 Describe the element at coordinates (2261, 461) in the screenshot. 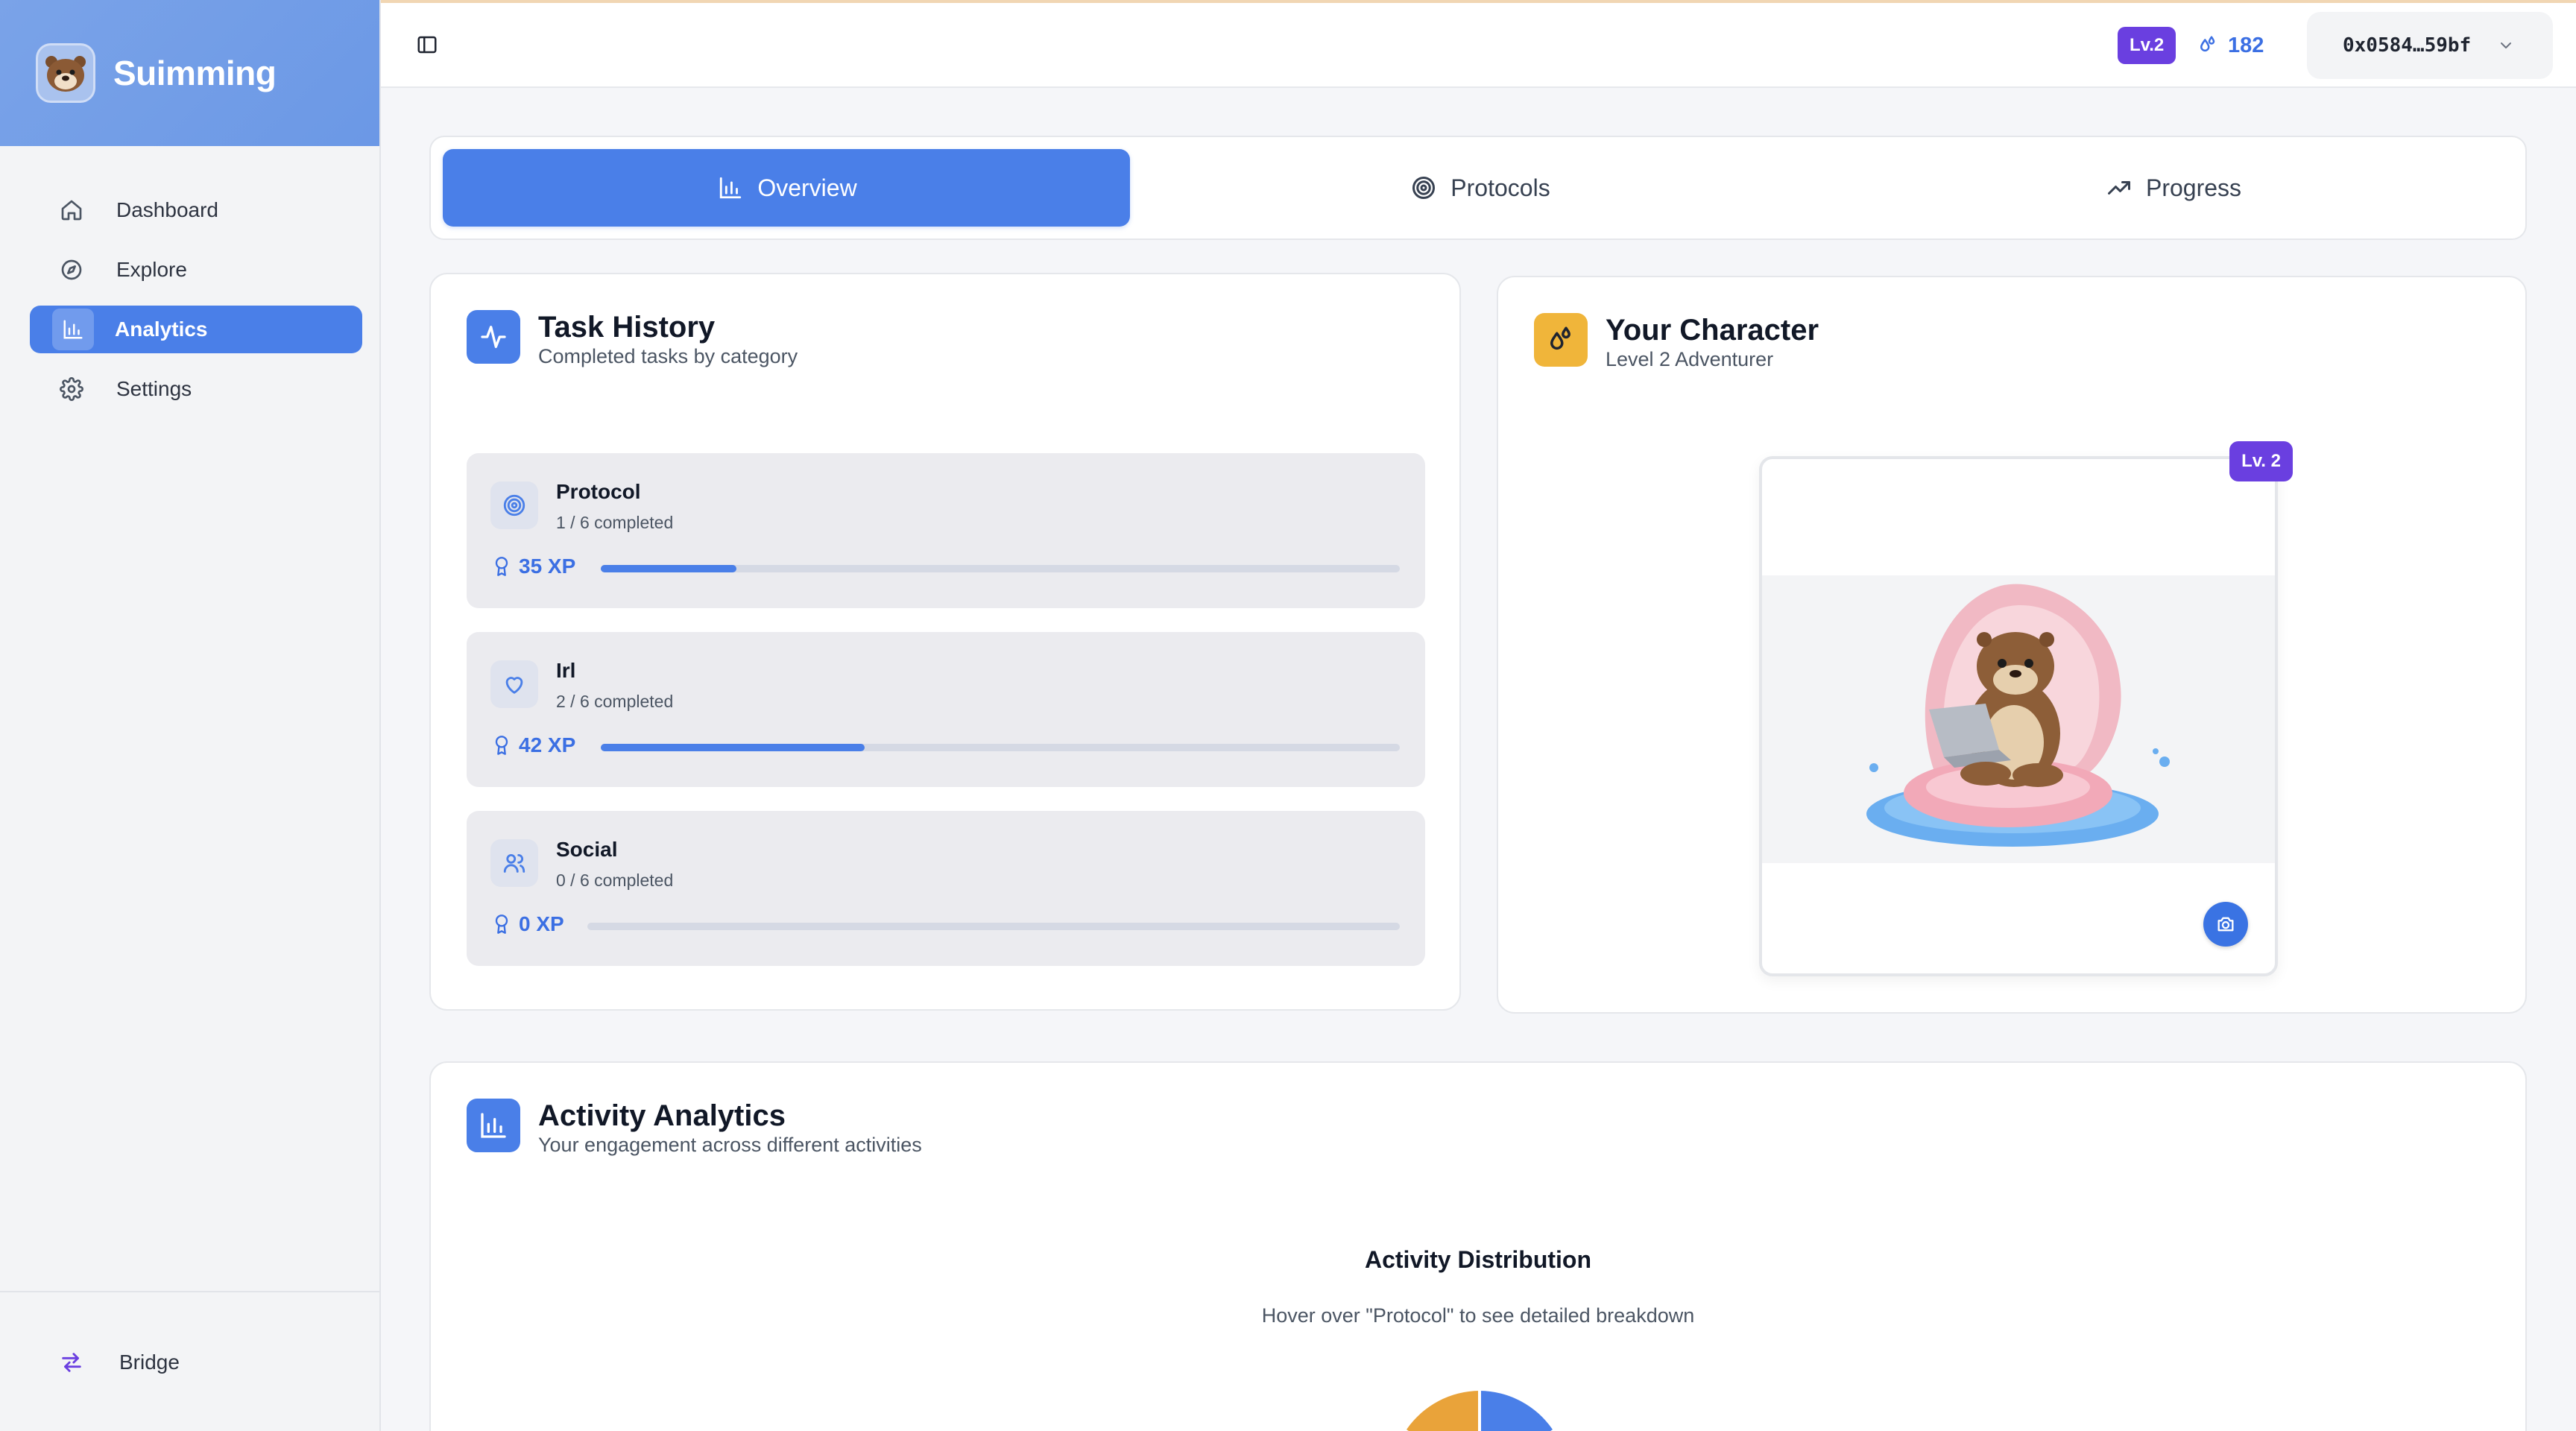

I see `character-level-badge: Lv. 2` at that location.